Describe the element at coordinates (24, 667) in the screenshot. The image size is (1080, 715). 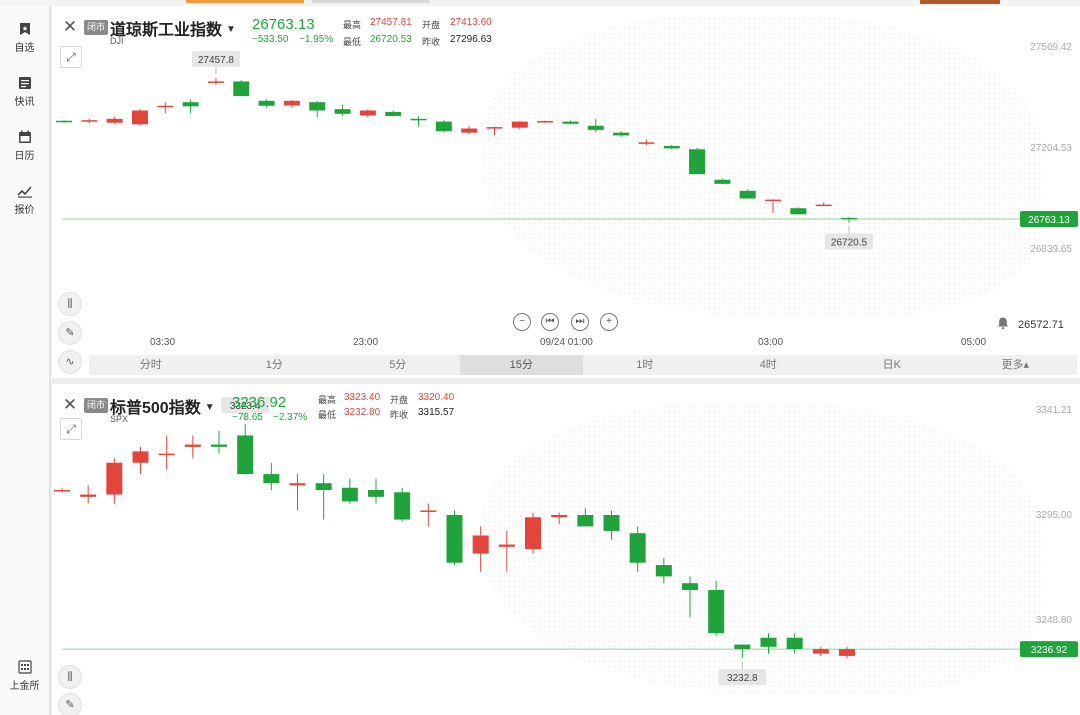
I see `exchange-building-icon` at that location.